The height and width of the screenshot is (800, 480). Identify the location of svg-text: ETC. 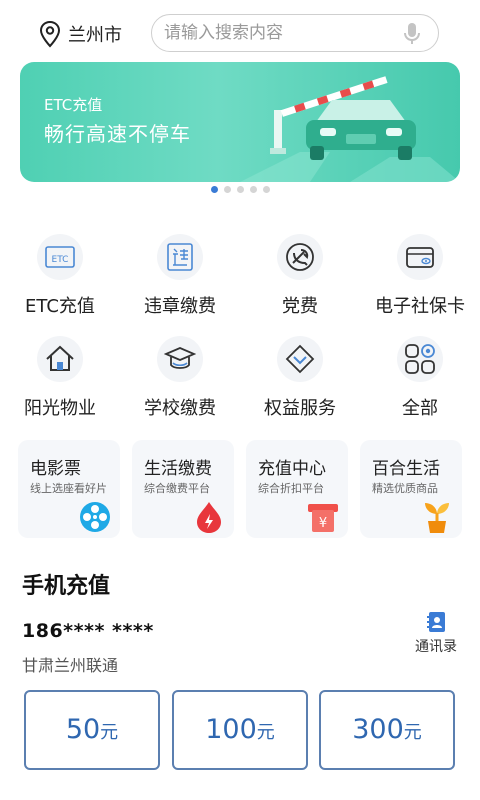
(60, 260).